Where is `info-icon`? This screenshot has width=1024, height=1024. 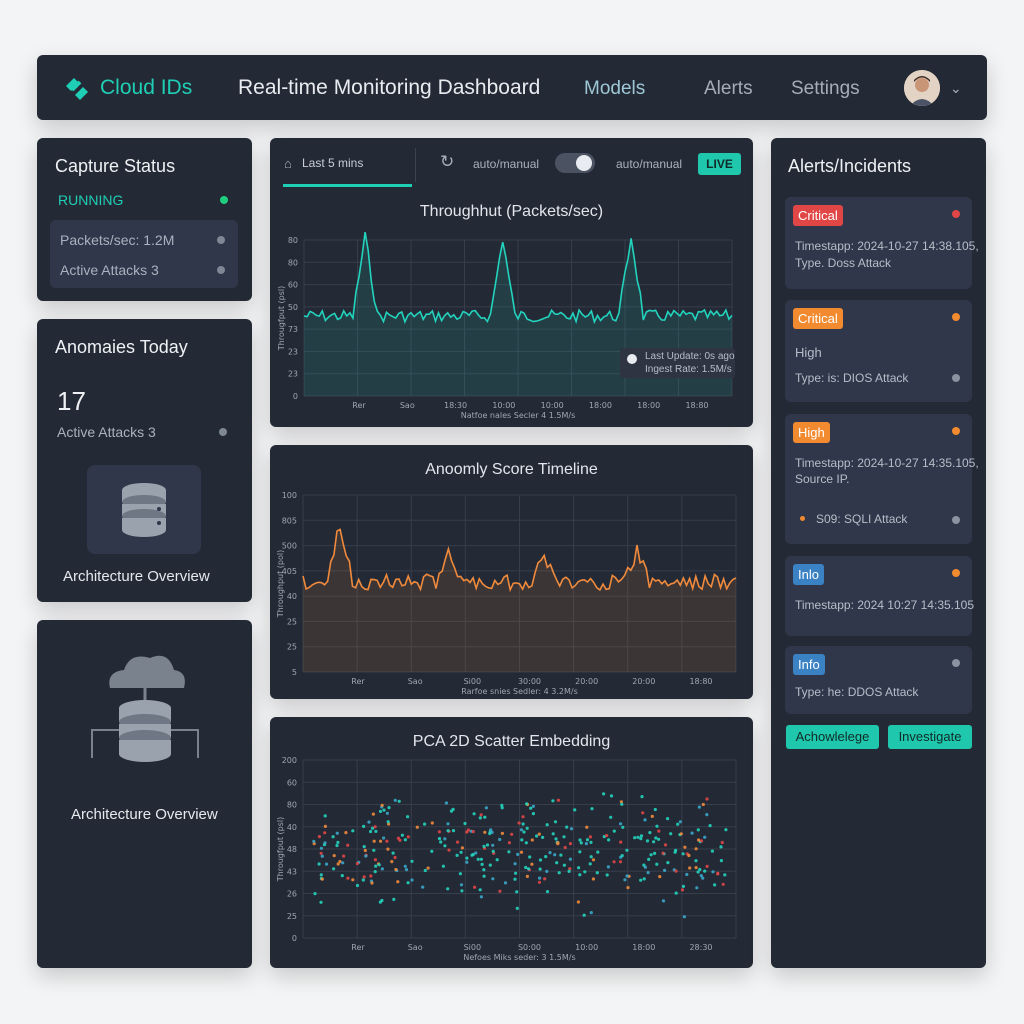 info-icon is located at coordinates (632, 359).